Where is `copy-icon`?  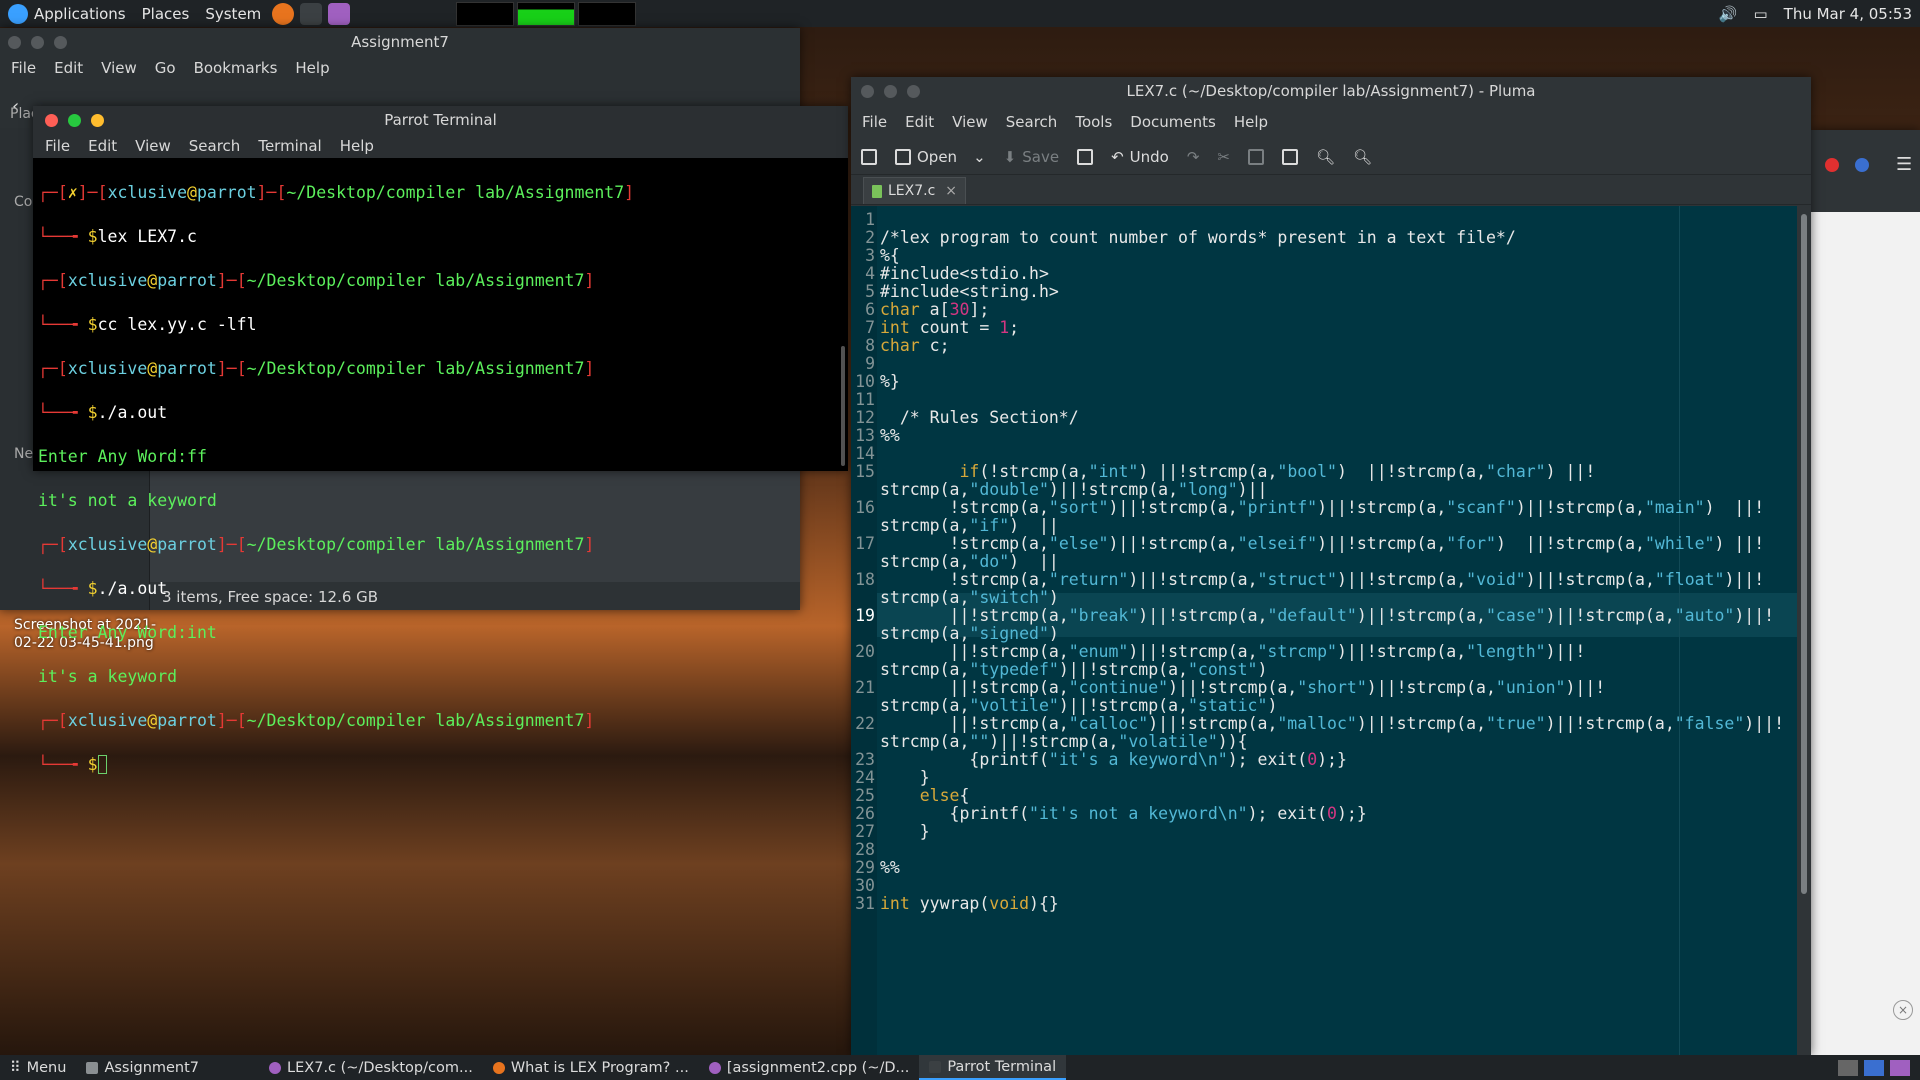
copy-icon is located at coordinates (1255, 156).